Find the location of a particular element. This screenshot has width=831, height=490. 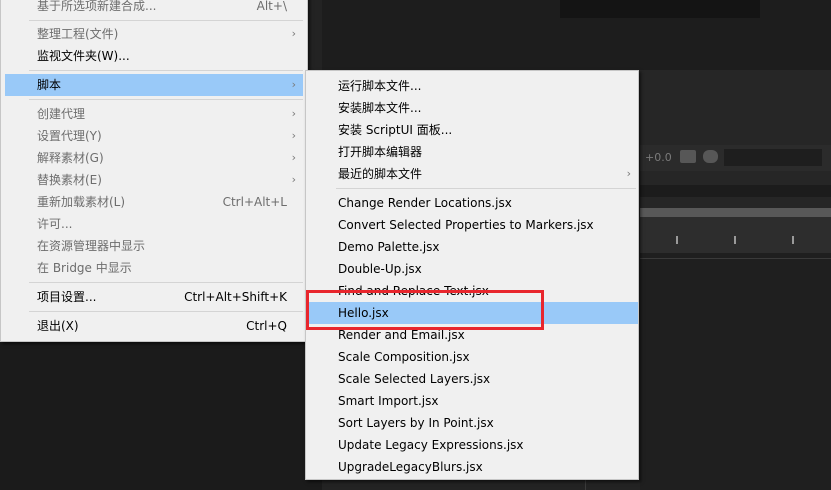

menu-item-label: Scale Composition.jsx is located at coordinates (404, 357).